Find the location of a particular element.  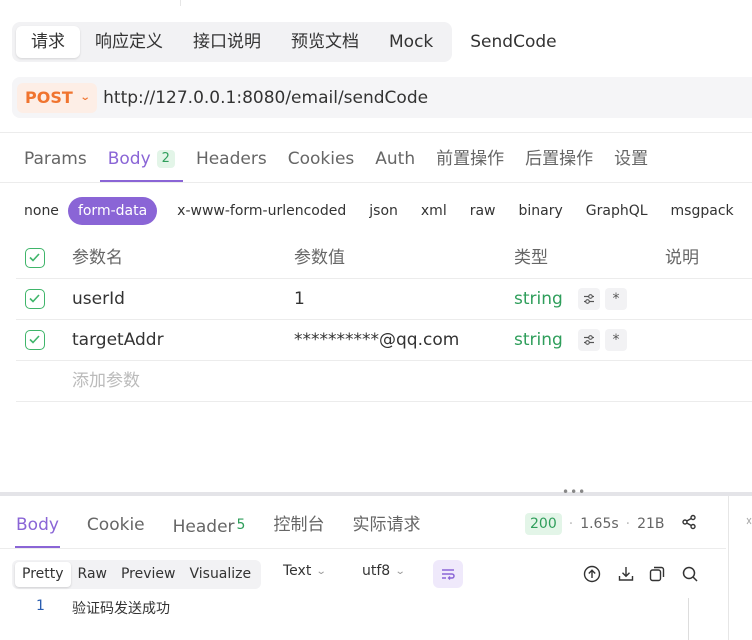

tab-label: Auth is located at coordinates (395, 159).